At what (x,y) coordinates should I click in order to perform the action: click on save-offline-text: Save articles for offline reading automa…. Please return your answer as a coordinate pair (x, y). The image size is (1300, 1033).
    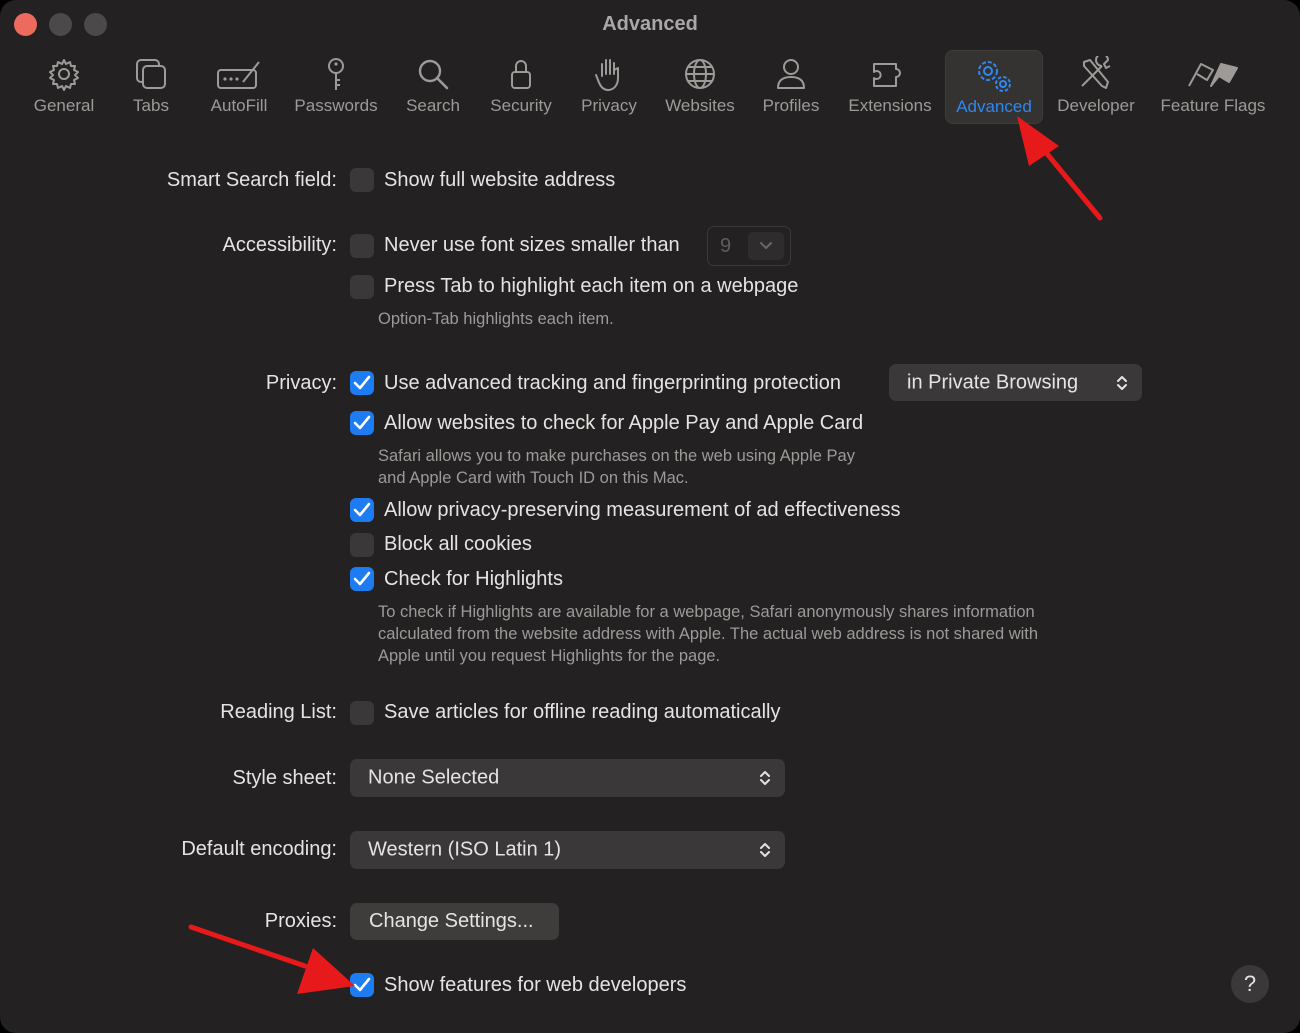
    Looking at the image, I should click on (582, 712).